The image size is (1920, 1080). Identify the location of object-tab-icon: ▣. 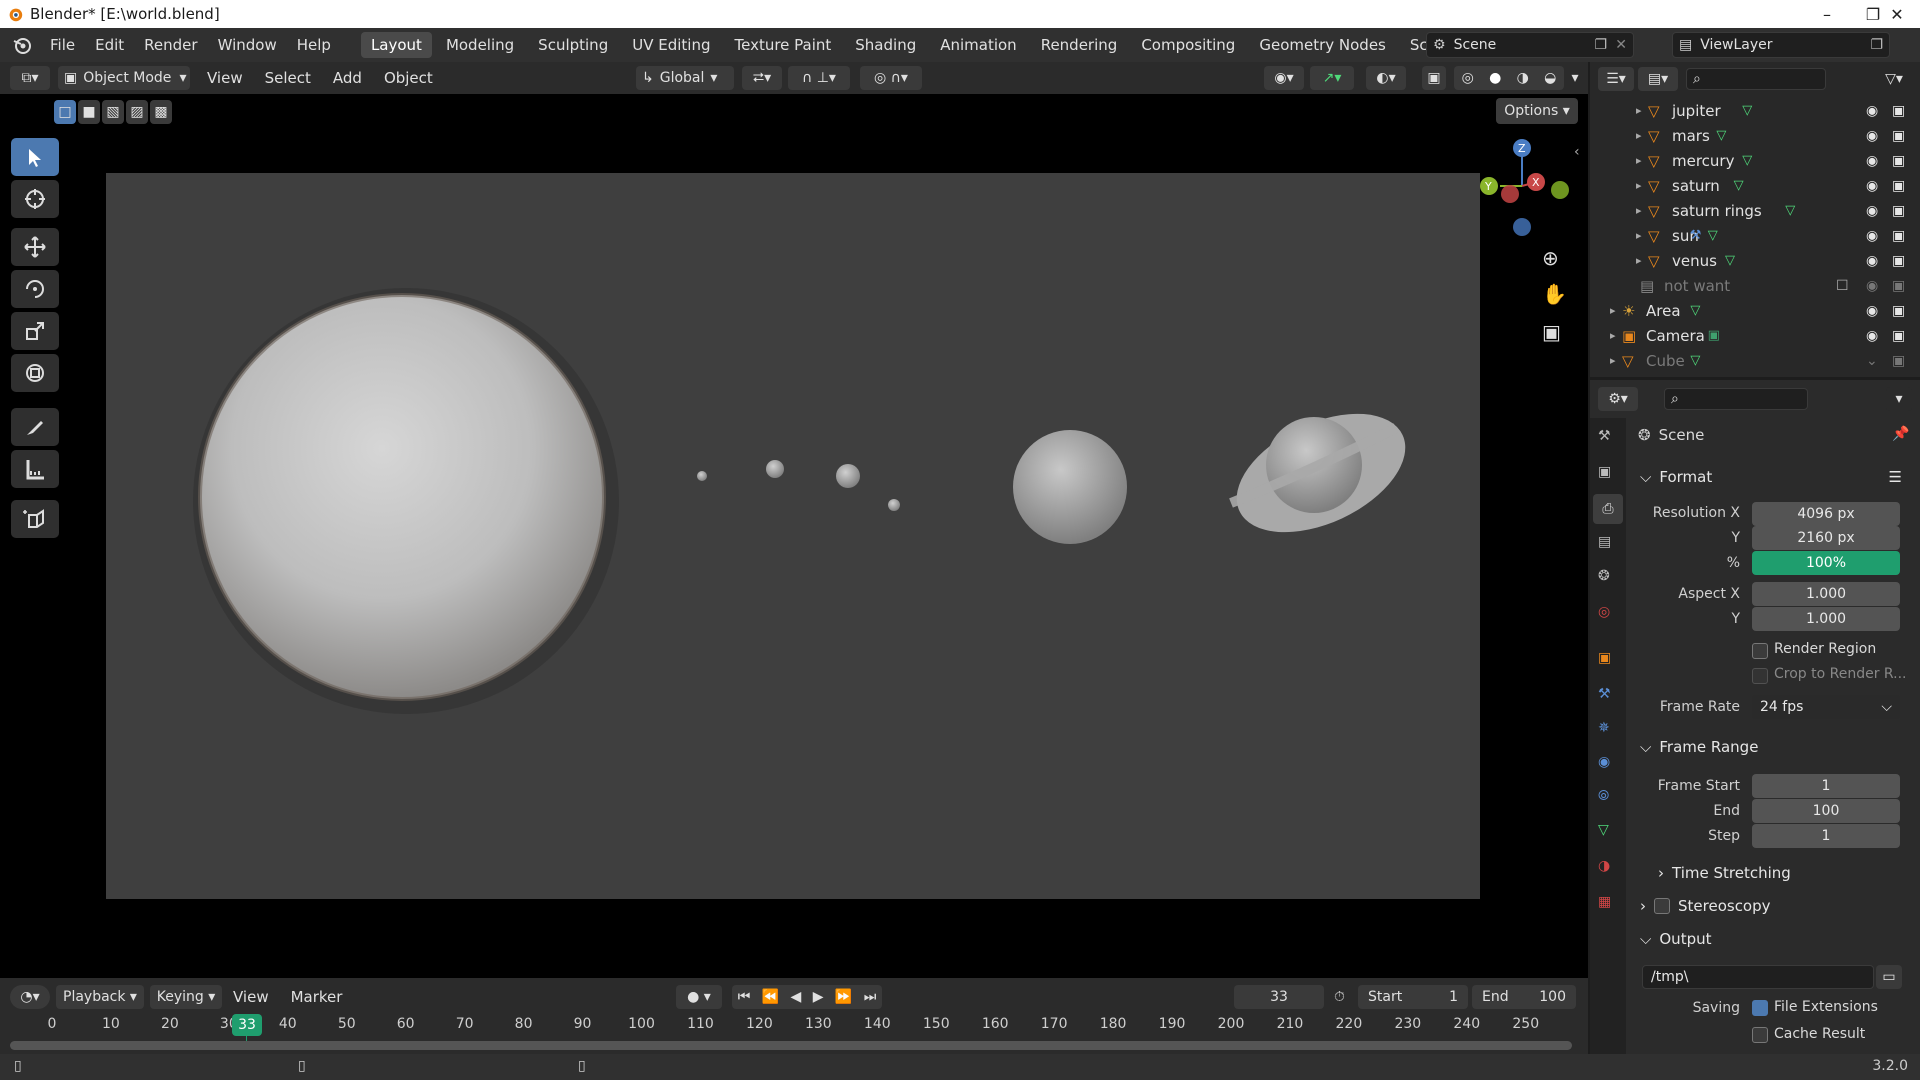
(1604, 658).